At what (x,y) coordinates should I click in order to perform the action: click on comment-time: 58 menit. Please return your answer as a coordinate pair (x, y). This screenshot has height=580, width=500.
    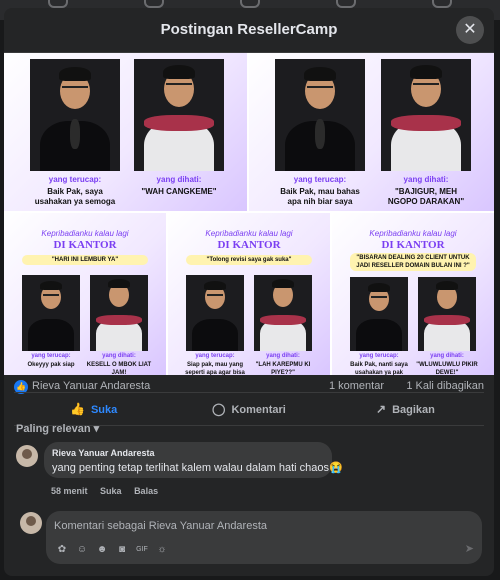
    Looking at the image, I should click on (69, 491).